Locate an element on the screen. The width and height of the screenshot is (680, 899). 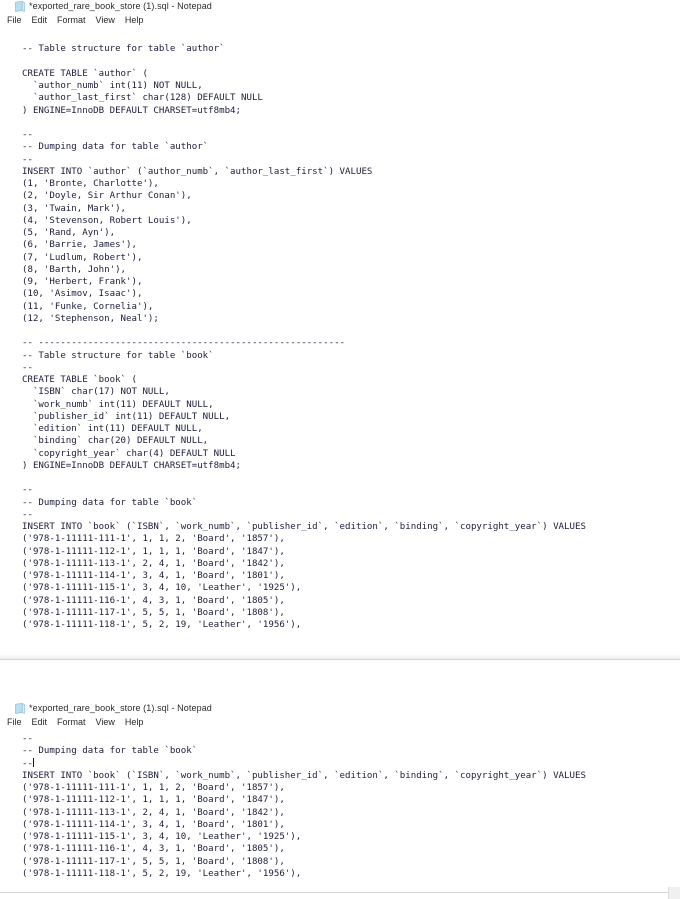
editor-line: (8, 'Barth, John'), is located at coordinates (74, 269).